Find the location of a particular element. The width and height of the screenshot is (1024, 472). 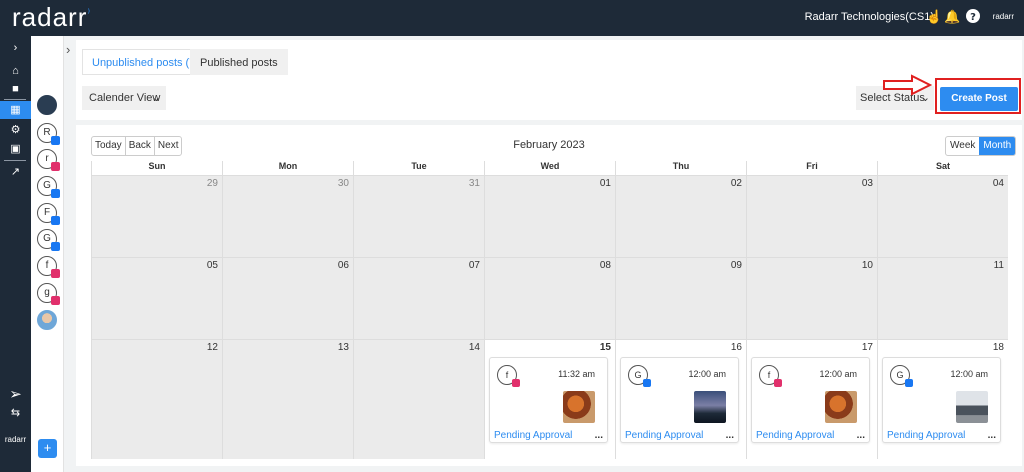

day-number: 04 is located at coordinates (998, 183).